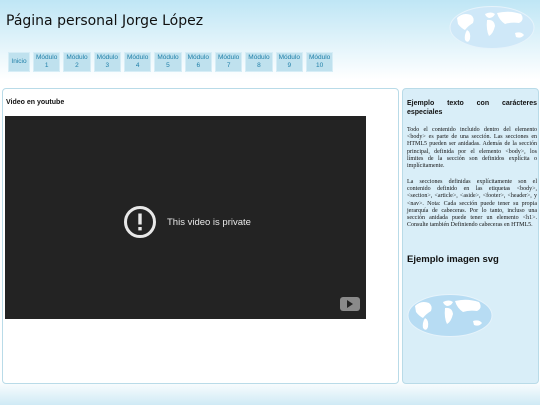 The image size is (540, 405). I want to click on nav-item-number: 10, so click(320, 65).